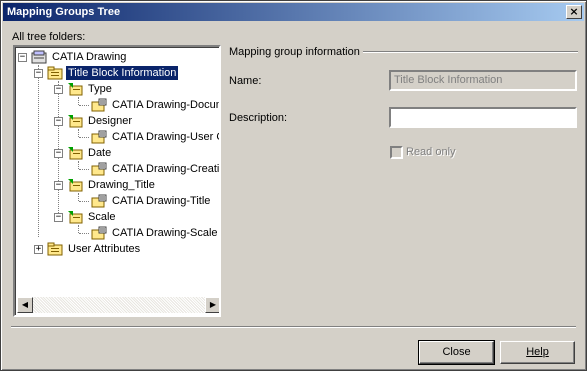 The width and height of the screenshot is (587, 371). I want to click on tree-node-title-block: − Title Block Information, so click(107, 73).